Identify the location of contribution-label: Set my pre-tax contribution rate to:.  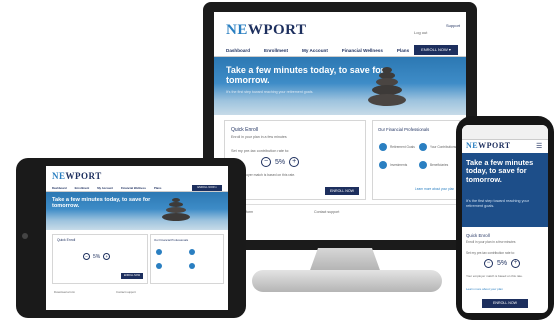
(260, 151).